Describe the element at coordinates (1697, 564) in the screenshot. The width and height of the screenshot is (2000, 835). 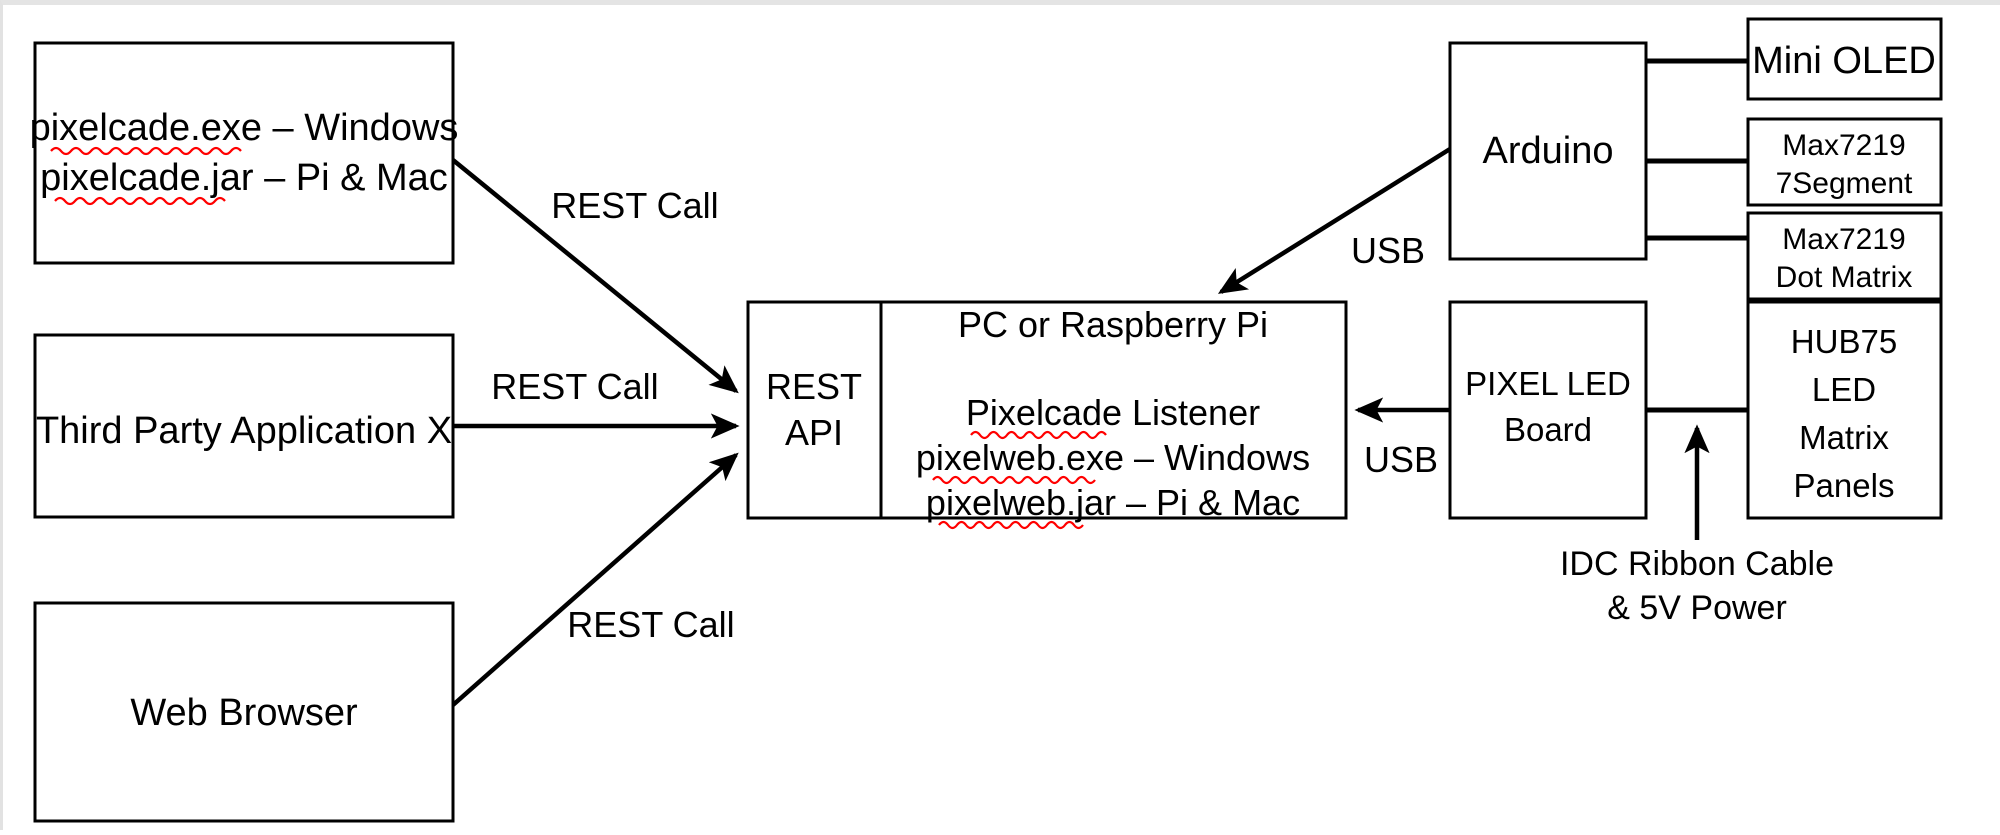
I see `idc-cable-label-line1: IDC Ribbon Cable` at that location.